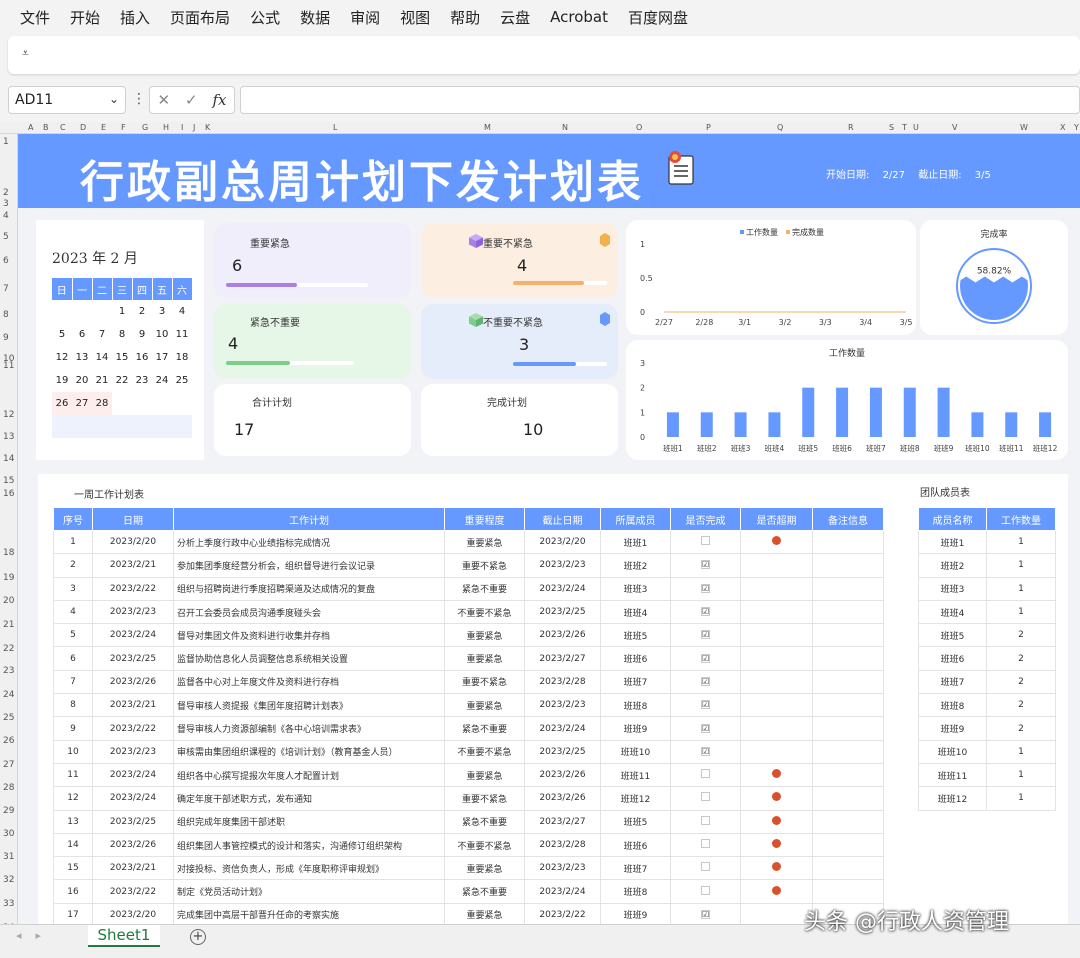 This screenshot has height=958, width=1080. Describe the element at coordinates (309, 658) in the screenshot. I see `table-cell: 监督协助信息化人员调整信息系统相关设置` at that location.